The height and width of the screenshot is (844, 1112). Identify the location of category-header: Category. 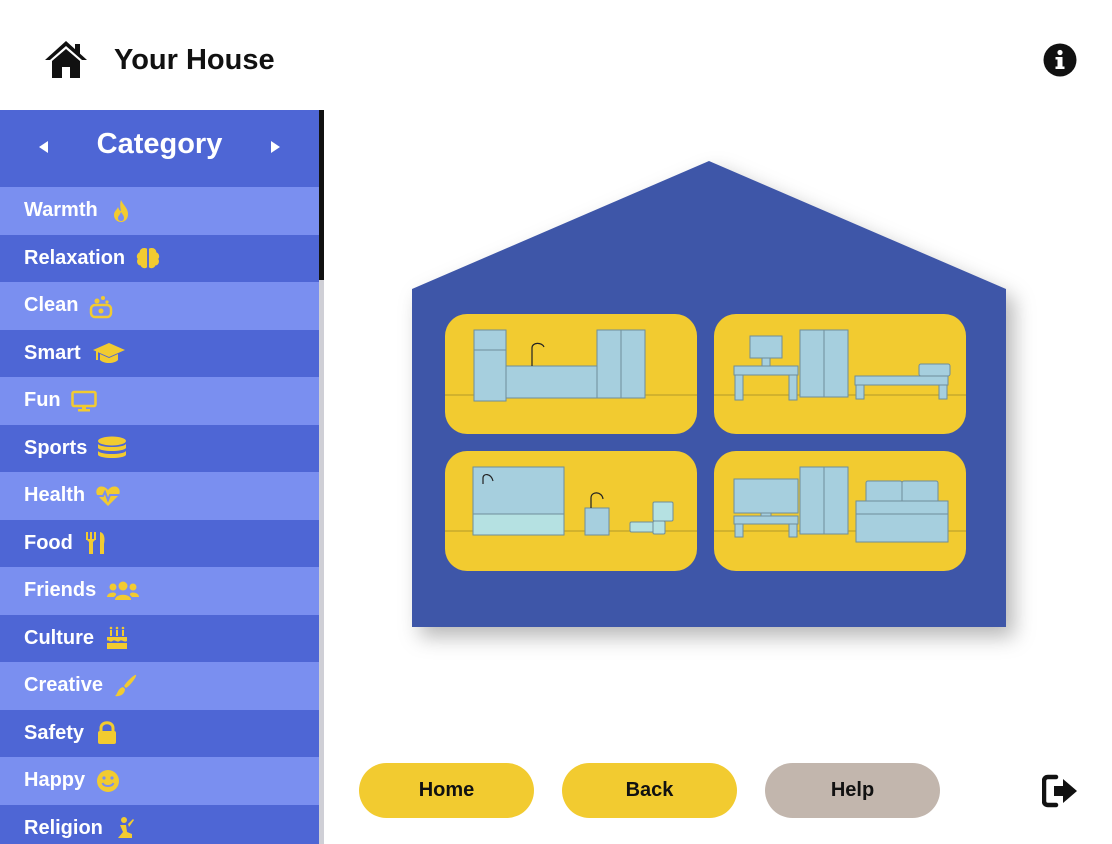
(159, 148).